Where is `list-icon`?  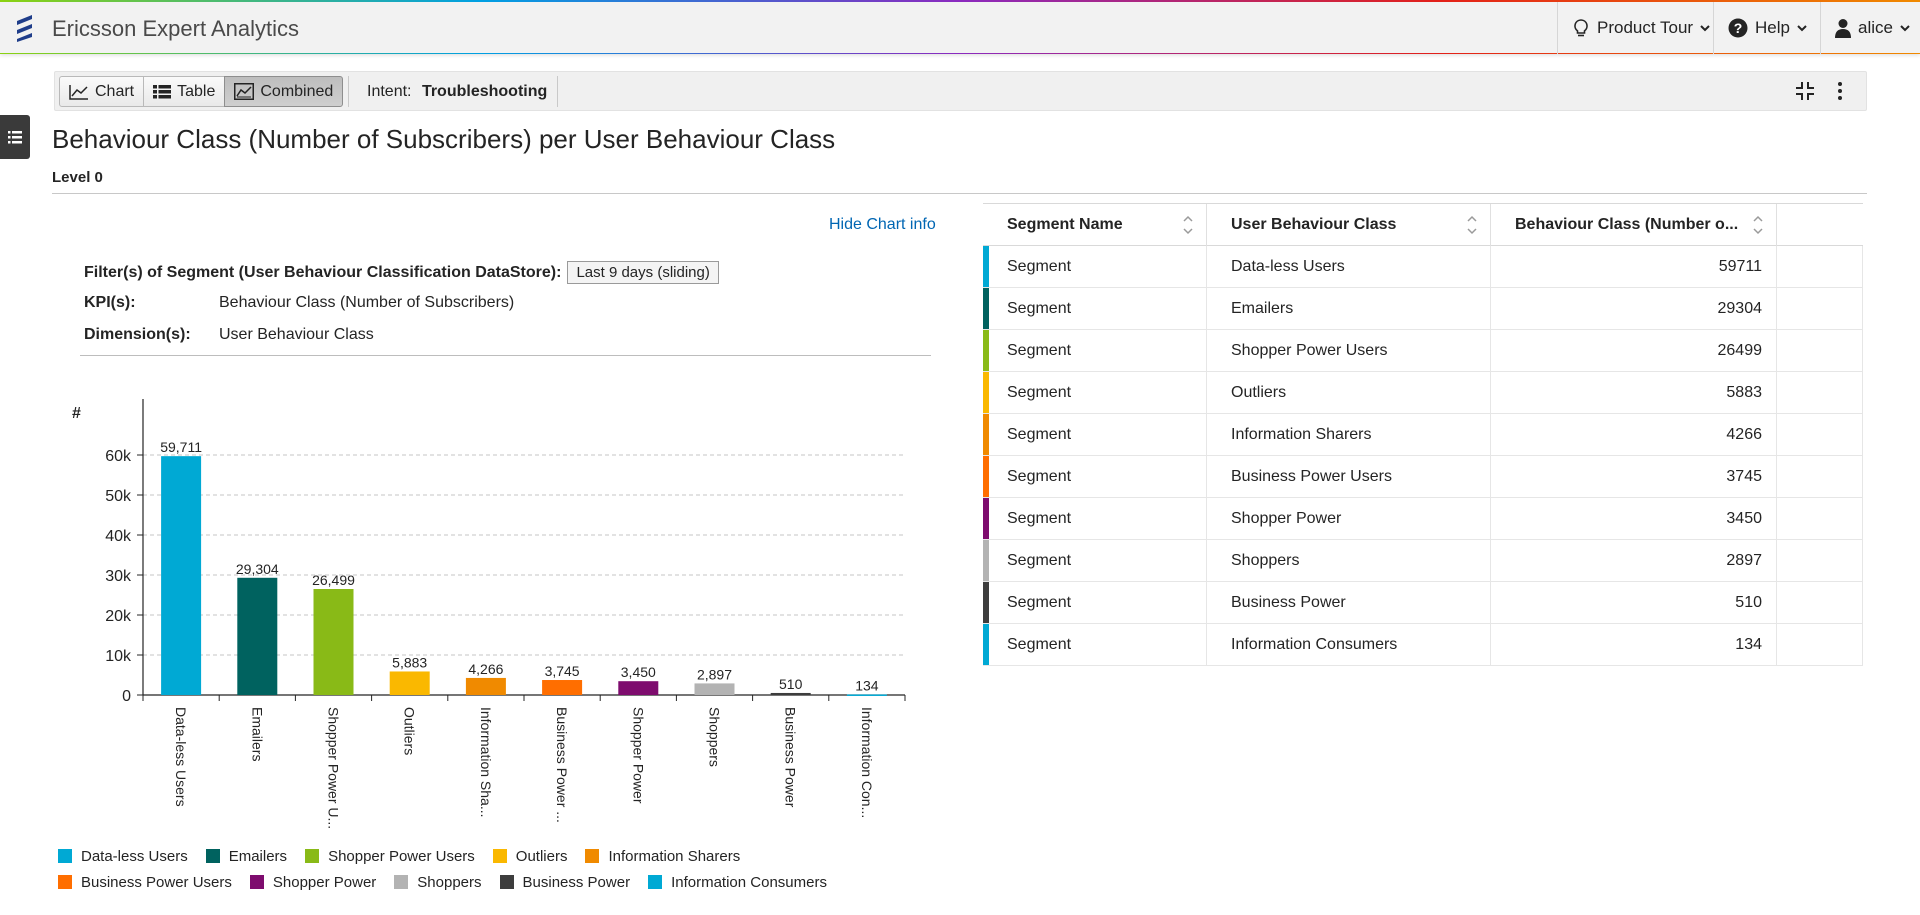 list-icon is located at coordinates (15, 136).